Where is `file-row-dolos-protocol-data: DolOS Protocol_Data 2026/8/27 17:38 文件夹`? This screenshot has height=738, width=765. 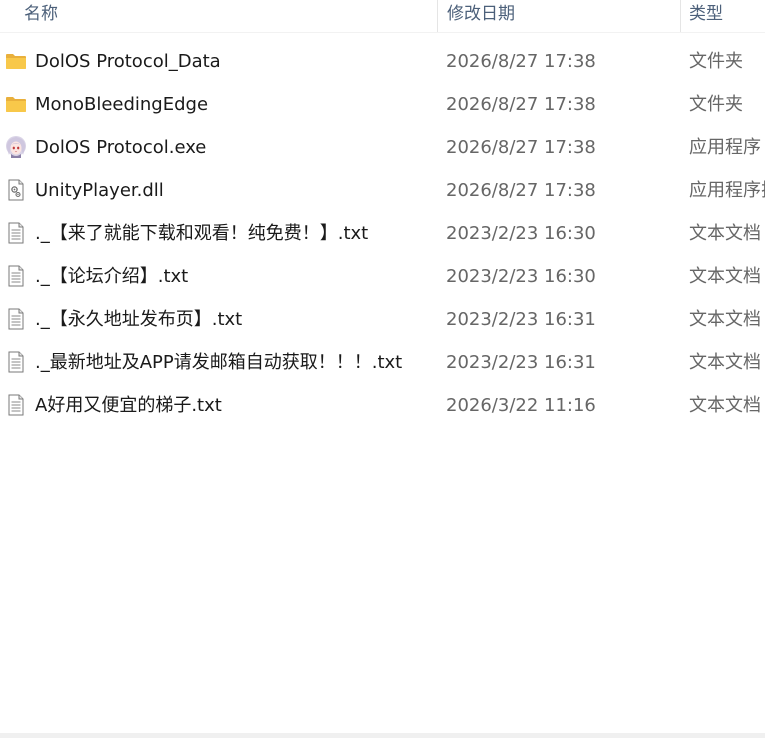 file-row-dolos-protocol-data: DolOS Protocol_Data 2026/8/27 17:38 文件夹 is located at coordinates (382, 61).